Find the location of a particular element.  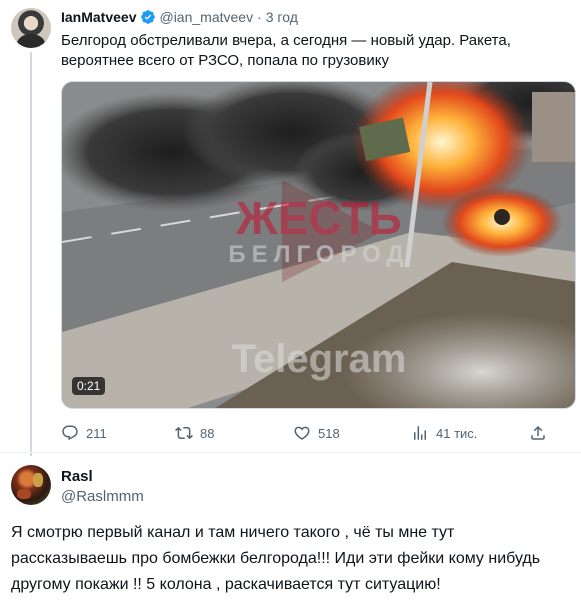

author-handle: @ian_matveev is located at coordinates (206, 17).